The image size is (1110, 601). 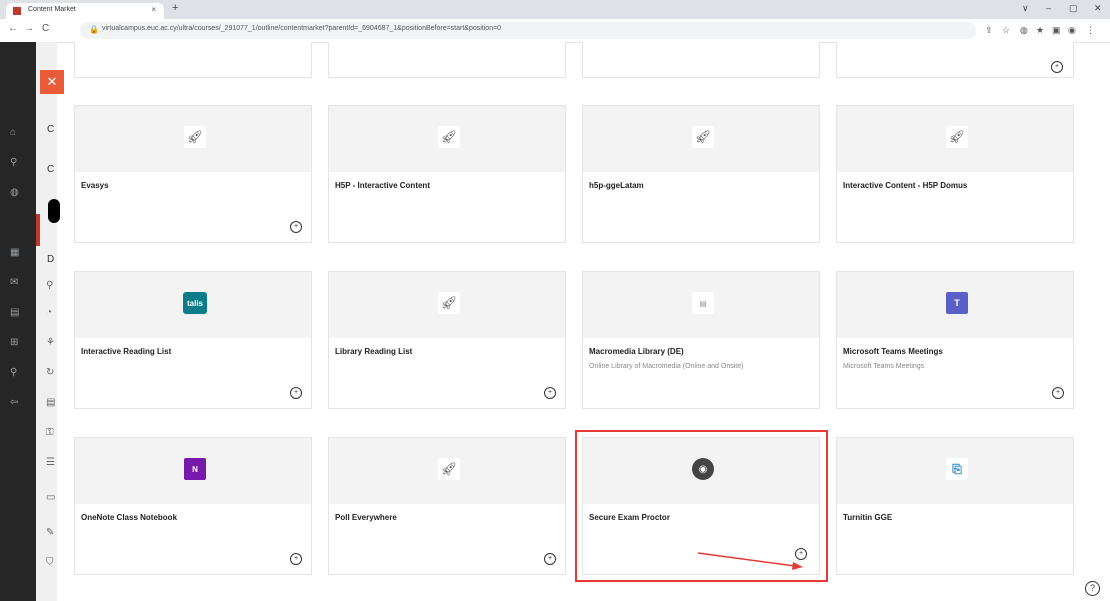 What do you see at coordinates (193, 340) in the screenshot?
I see `tool-card: talis Interactive Reading List +` at bounding box center [193, 340].